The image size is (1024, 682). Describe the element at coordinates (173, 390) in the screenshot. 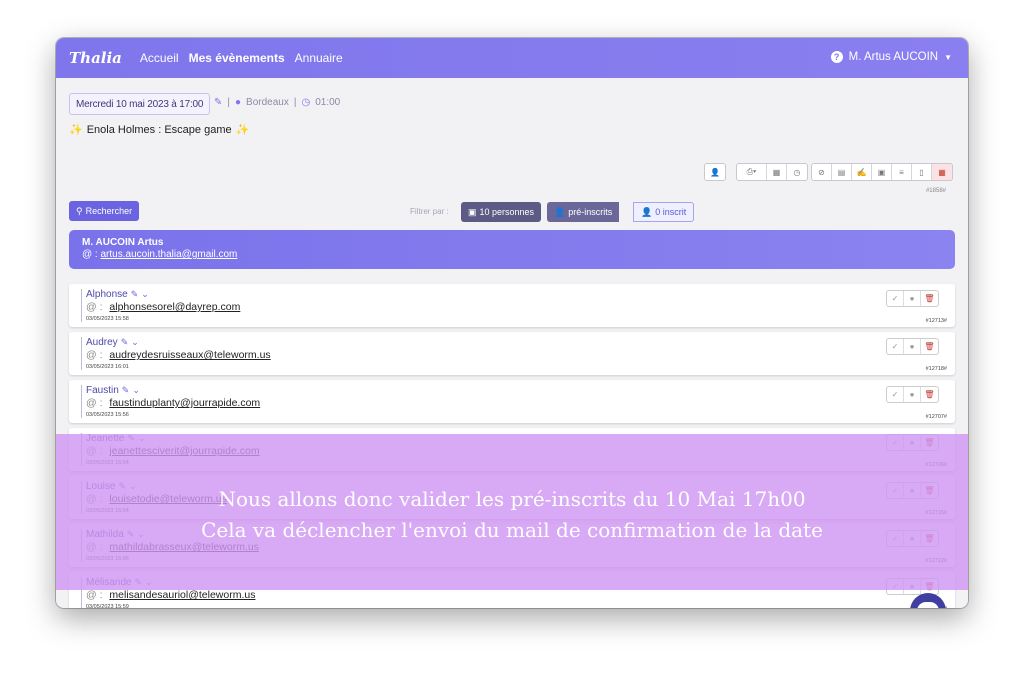

I see `participant-name-row: Faustin ✎ ⌄` at that location.